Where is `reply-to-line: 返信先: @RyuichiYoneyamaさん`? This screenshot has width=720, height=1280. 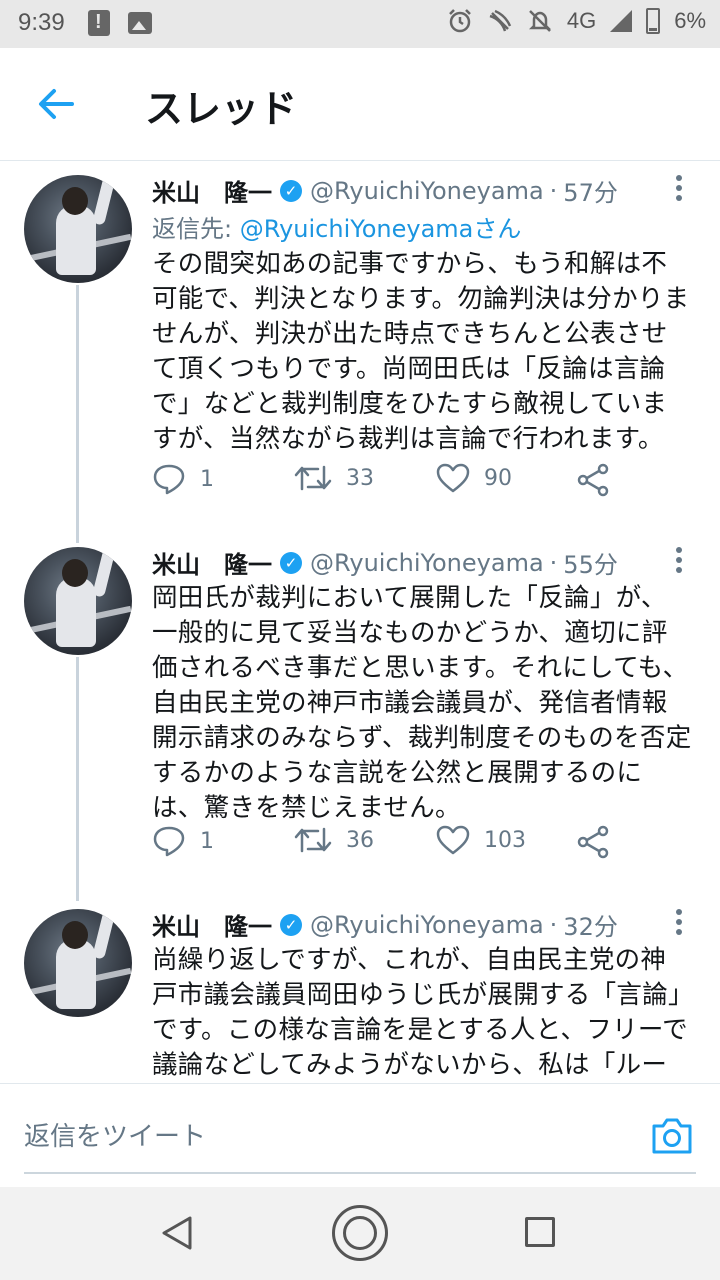
reply-to-line: 返信先: @RyuichiYoneyamaさん is located at coordinates (336, 226).